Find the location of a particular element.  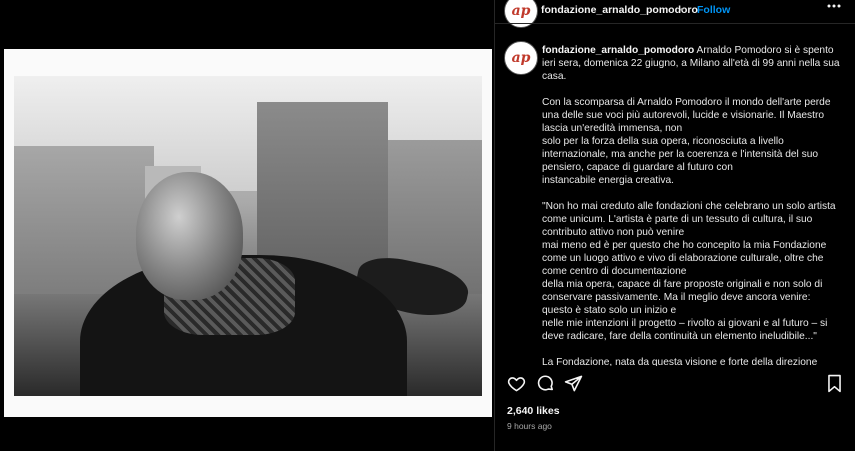

caption-avatar: ap is located at coordinates (521, 58).